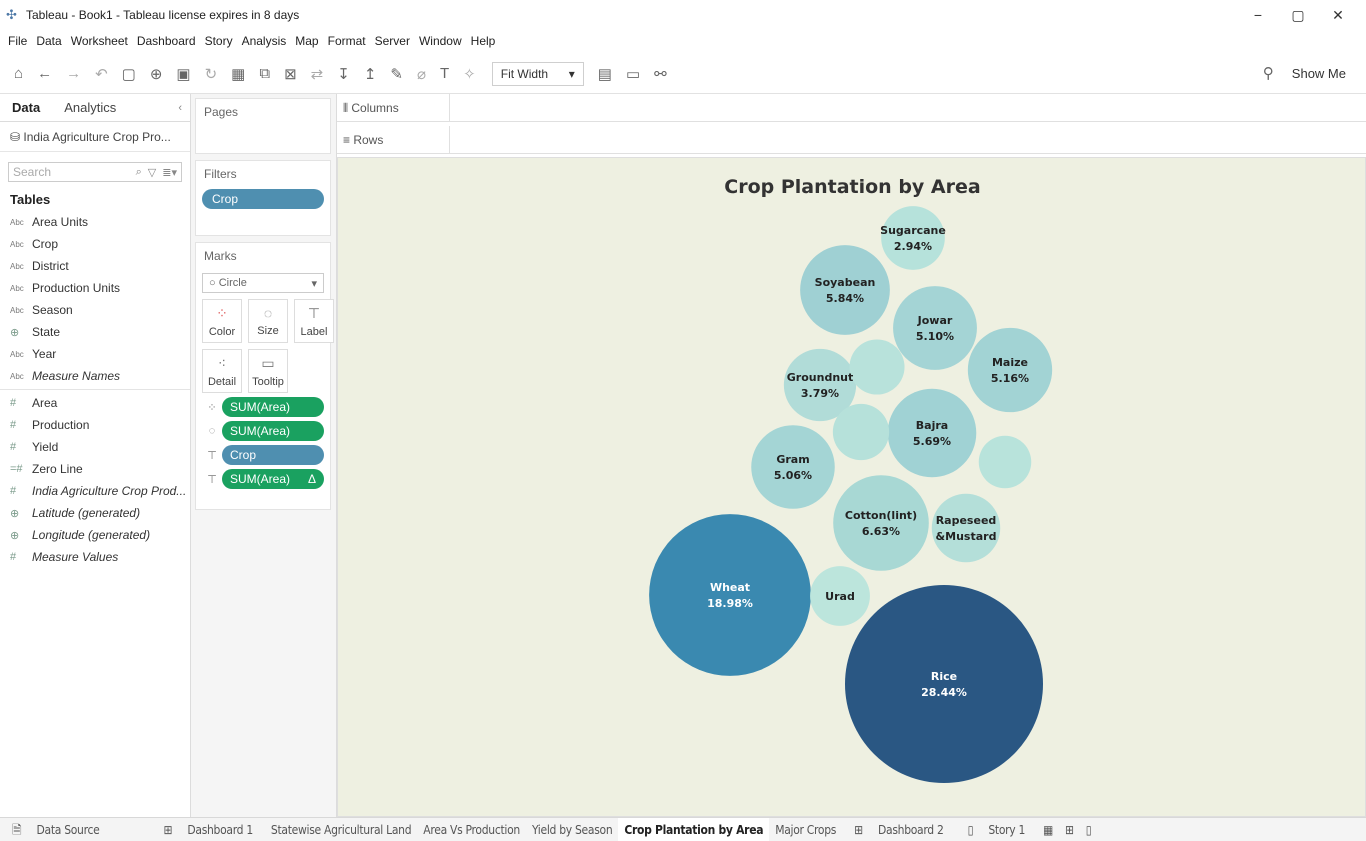 The width and height of the screenshot is (1366, 841). I want to click on new-worksheet-icon: ▦, so click(238, 74).